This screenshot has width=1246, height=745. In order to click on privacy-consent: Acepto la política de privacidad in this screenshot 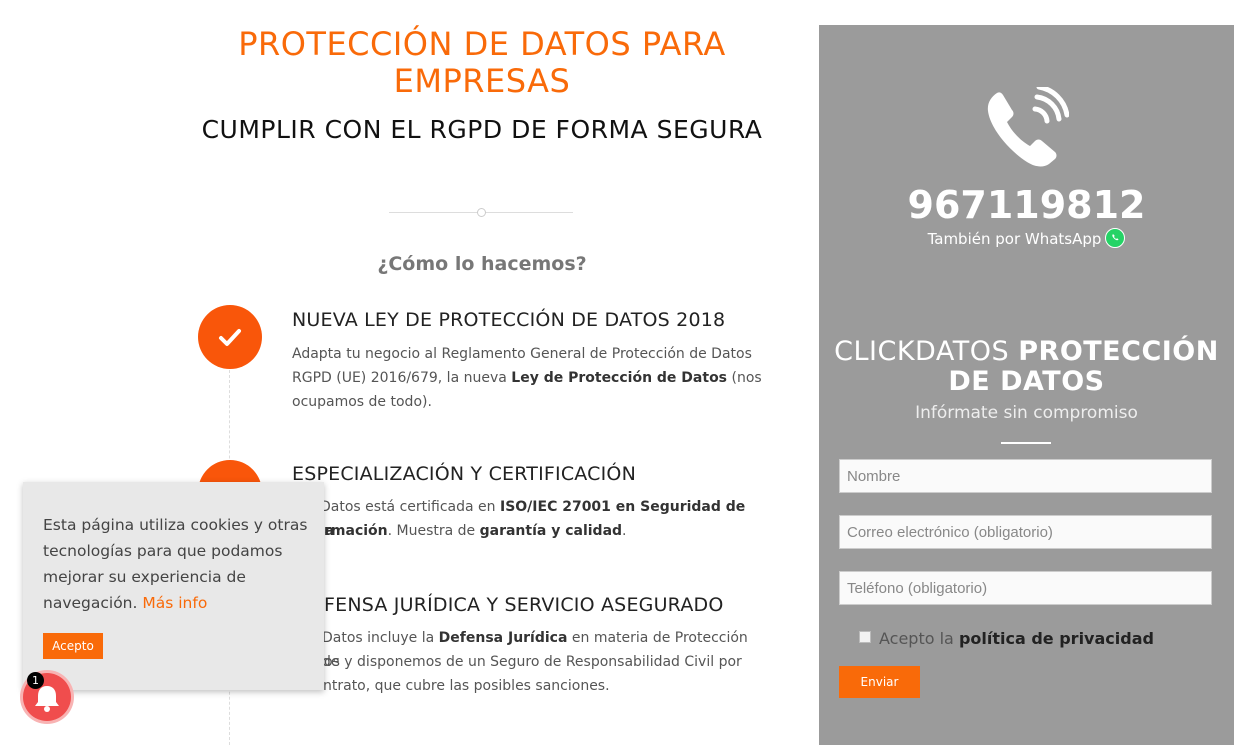, I will do `click(1006, 638)`.